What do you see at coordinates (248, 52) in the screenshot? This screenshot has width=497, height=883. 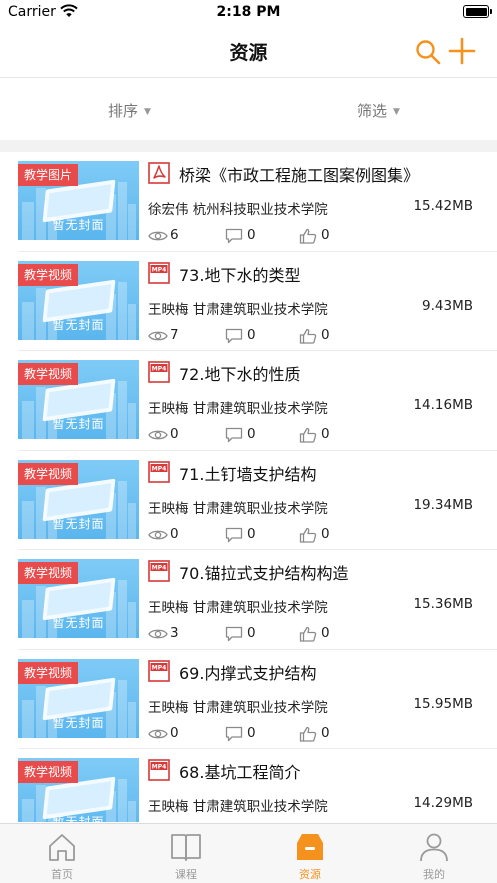 I see `nav-bar: 资源` at bounding box center [248, 52].